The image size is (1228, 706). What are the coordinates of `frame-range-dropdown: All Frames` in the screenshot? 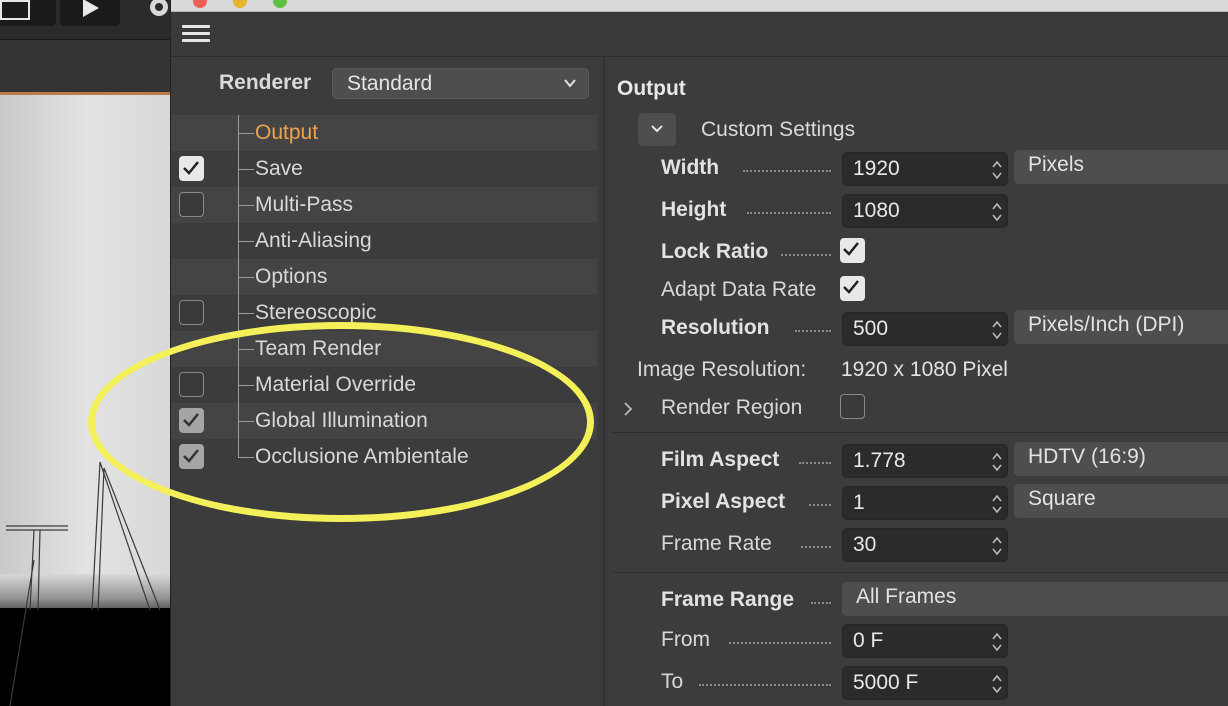 It's located at (1035, 599).